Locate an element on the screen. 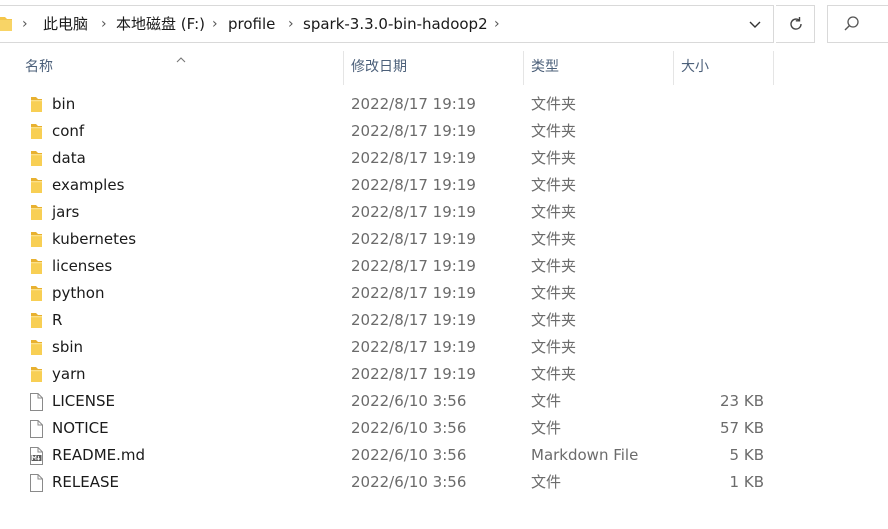  file-size: 1 KB is located at coordinates (746, 482).